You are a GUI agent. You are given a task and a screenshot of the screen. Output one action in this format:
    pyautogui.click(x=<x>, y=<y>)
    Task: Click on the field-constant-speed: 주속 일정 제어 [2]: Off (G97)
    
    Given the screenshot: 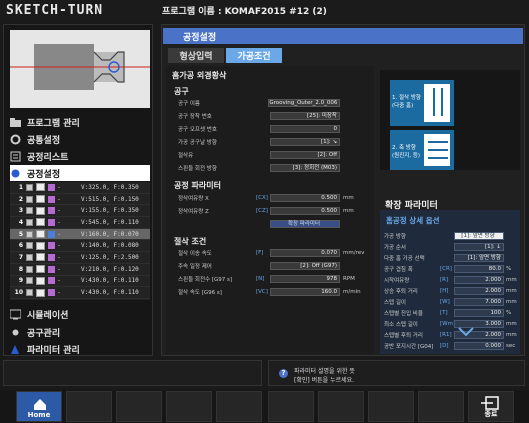 What is the action you would take?
    pyautogui.click(x=270, y=265)
    